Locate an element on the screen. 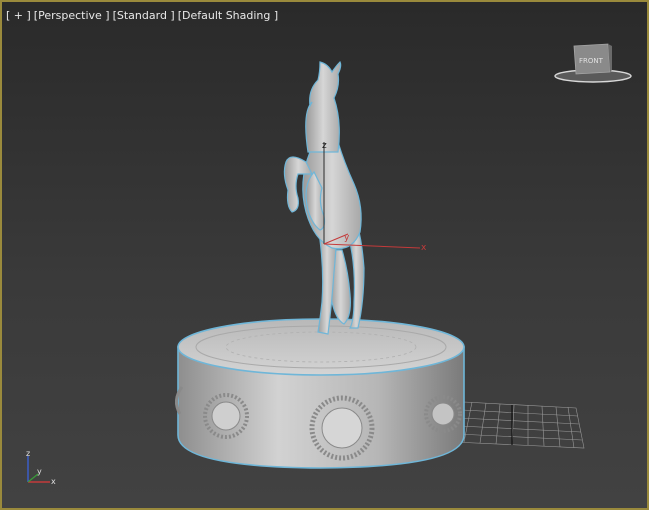 This screenshot has height=510, width=649. viewcube: FRONT is located at coordinates (593, 63).